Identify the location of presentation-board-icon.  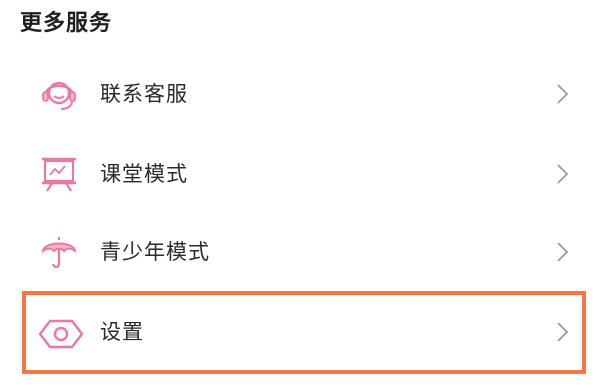
(59, 174).